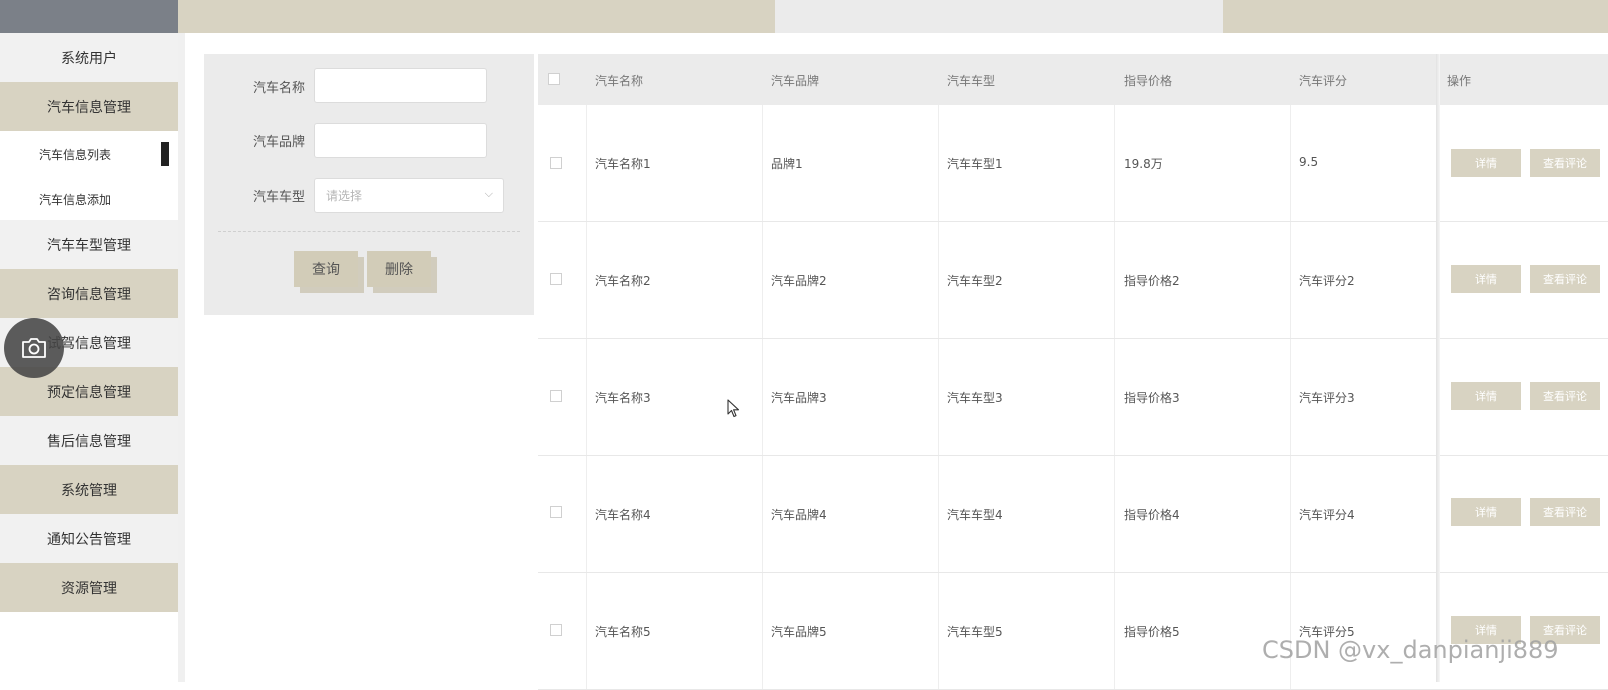 The height and width of the screenshot is (690, 1608). I want to click on cell-price: 19.8万, so click(1143, 164).